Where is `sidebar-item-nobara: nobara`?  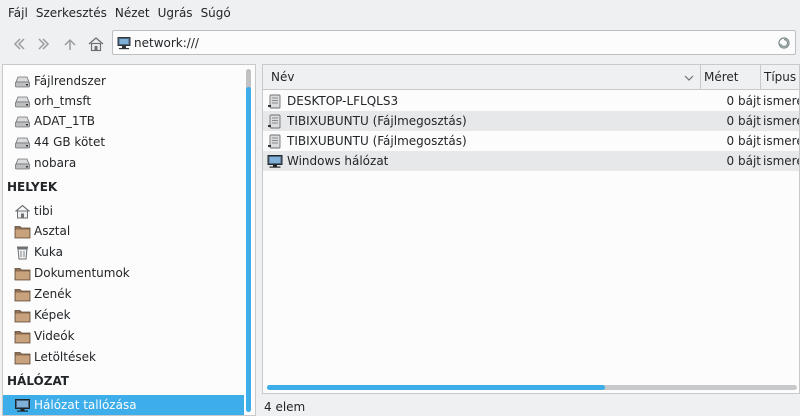
sidebar-item-nobara: nobara is located at coordinates (123, 163).